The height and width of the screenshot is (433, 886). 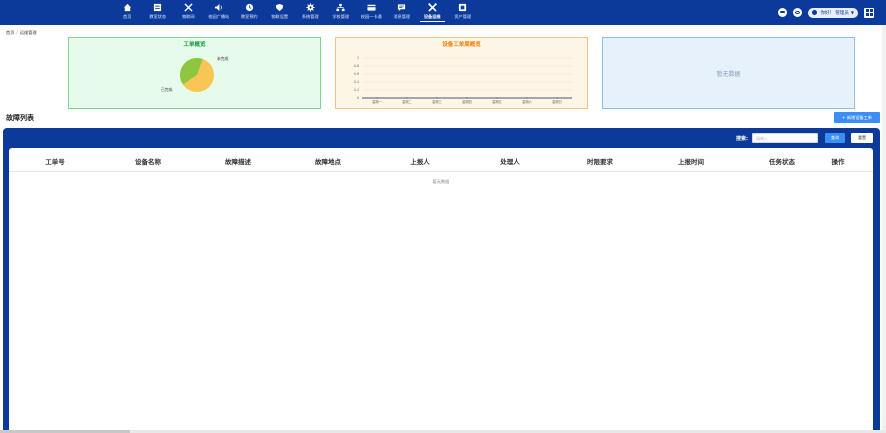 What do you see at coordinates (835, 138) in the screenshot?
I see `search-button: 查询` at bounding box center [835, 138].